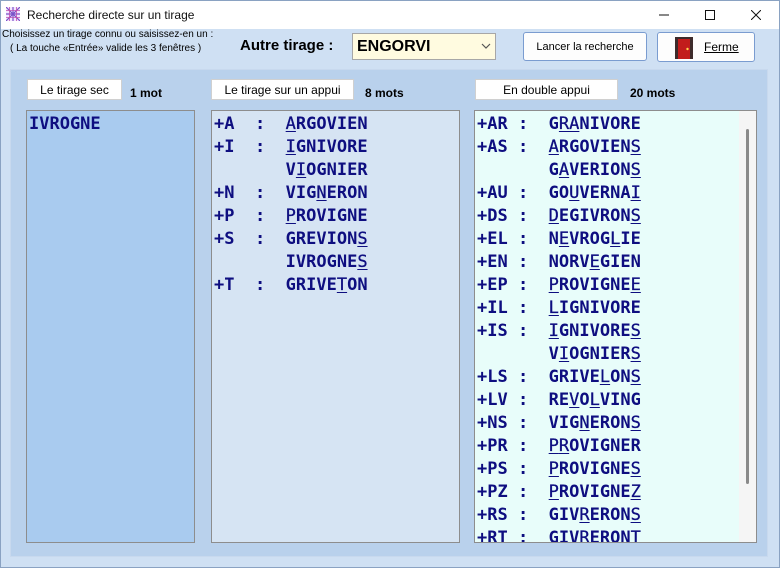  I want to click on word-row: +DS : DEGIVRONS, so click(559, 216).